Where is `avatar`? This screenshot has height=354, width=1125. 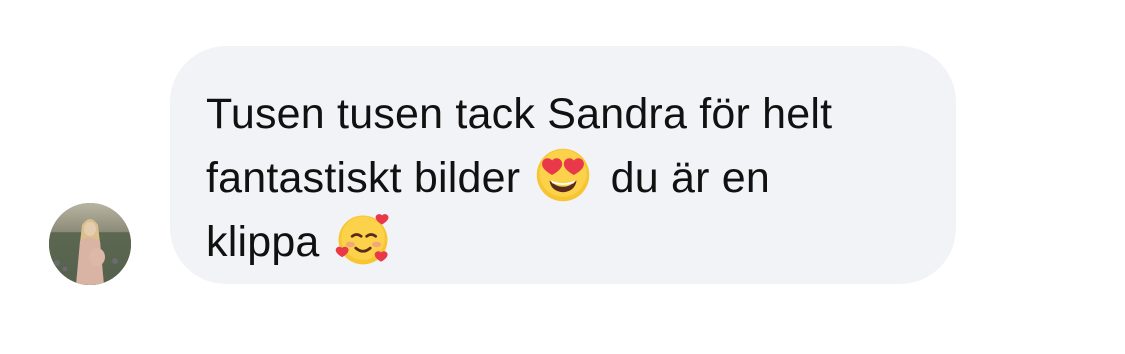
avatar is located at coordinates (90, 244).